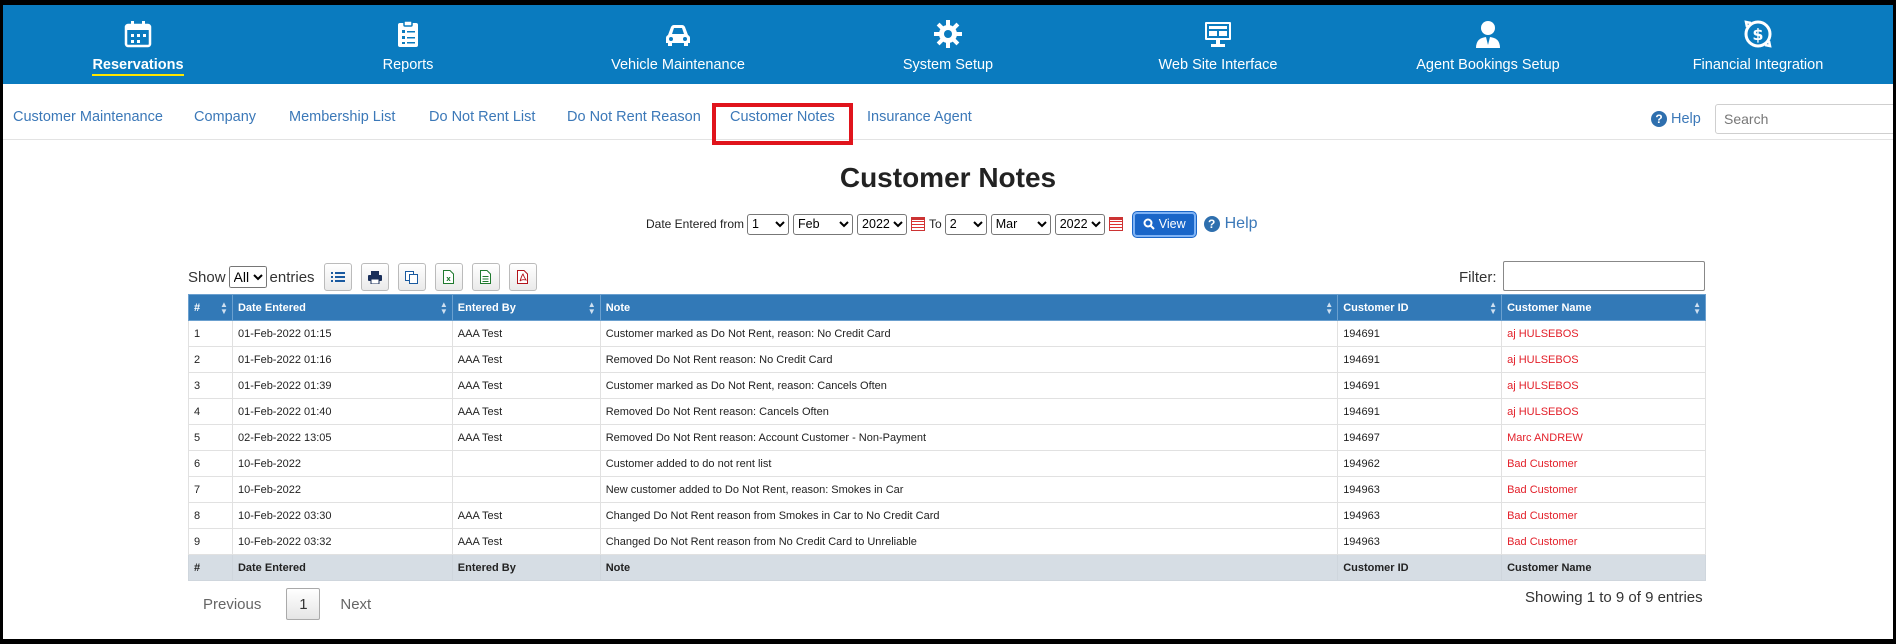 This screenshot has width=1896, height=644. Describe the element at coordinates (486, 307) in the screenshot. I see `col-header-label: Entered By` at that location.